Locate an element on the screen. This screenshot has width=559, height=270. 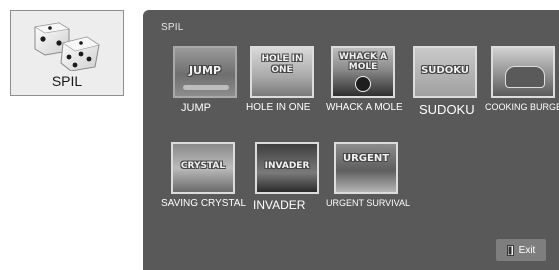
game-label: SUDOKU is located at coordinates (447, 109).